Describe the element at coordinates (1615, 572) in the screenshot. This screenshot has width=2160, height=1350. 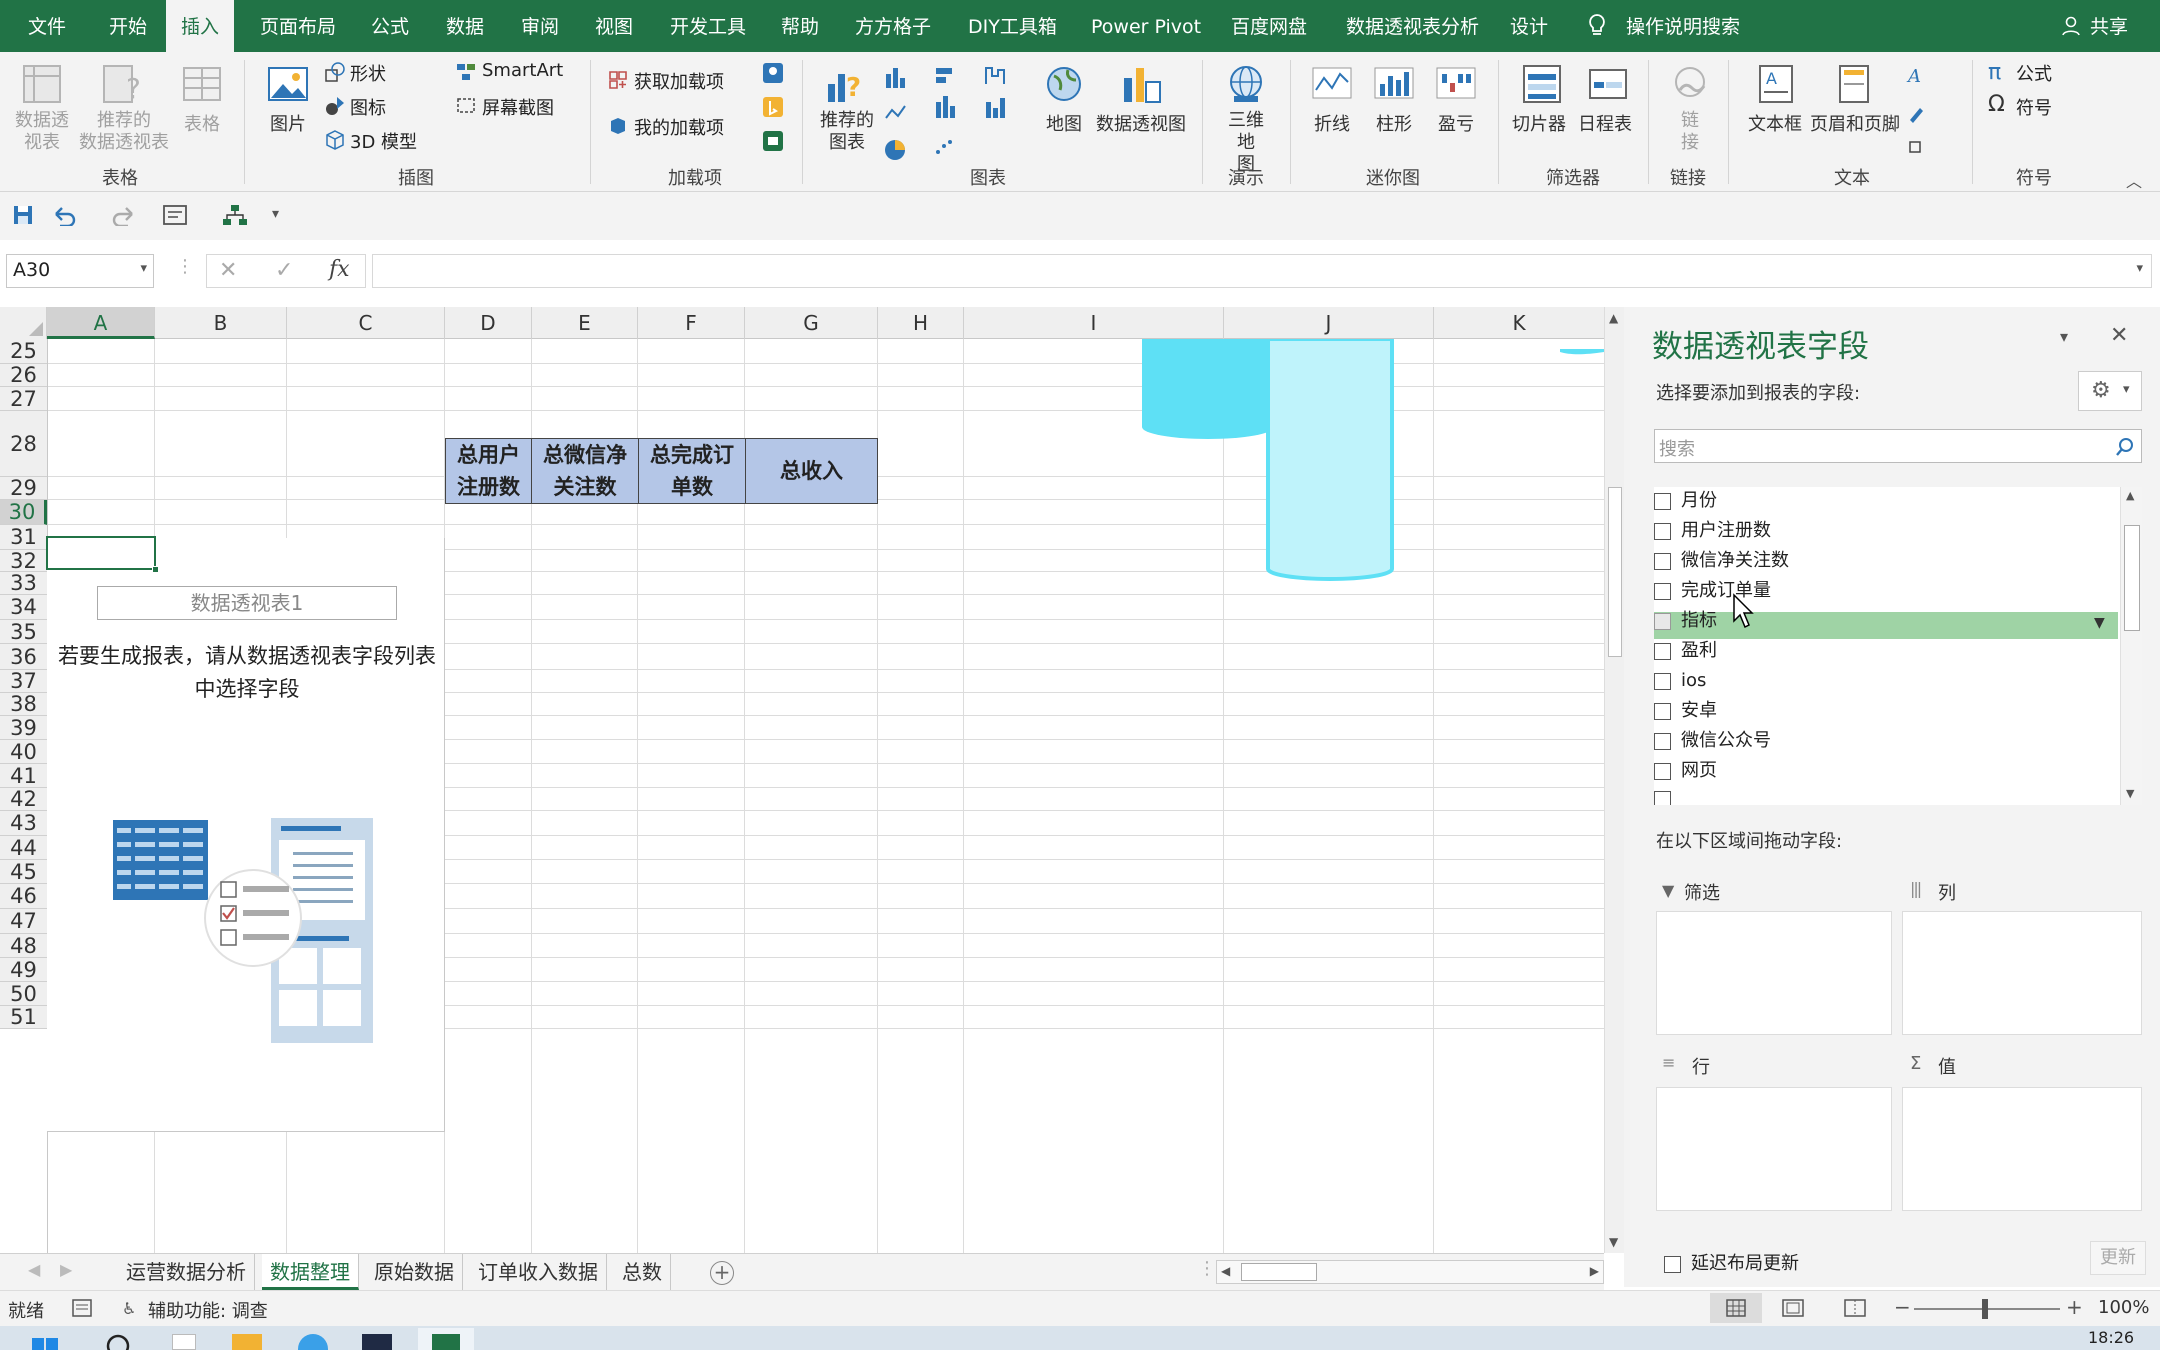
I see `vertical-scroll-thumb` at that location.